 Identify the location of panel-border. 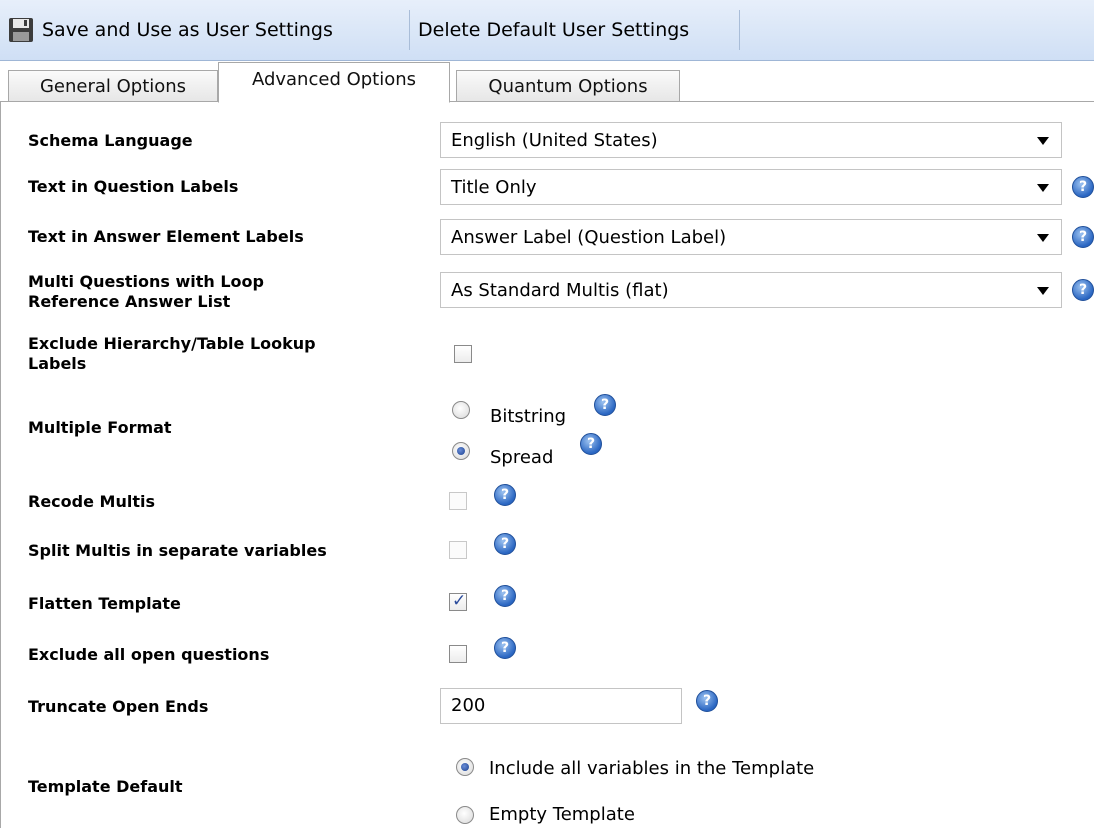
(0, 464).